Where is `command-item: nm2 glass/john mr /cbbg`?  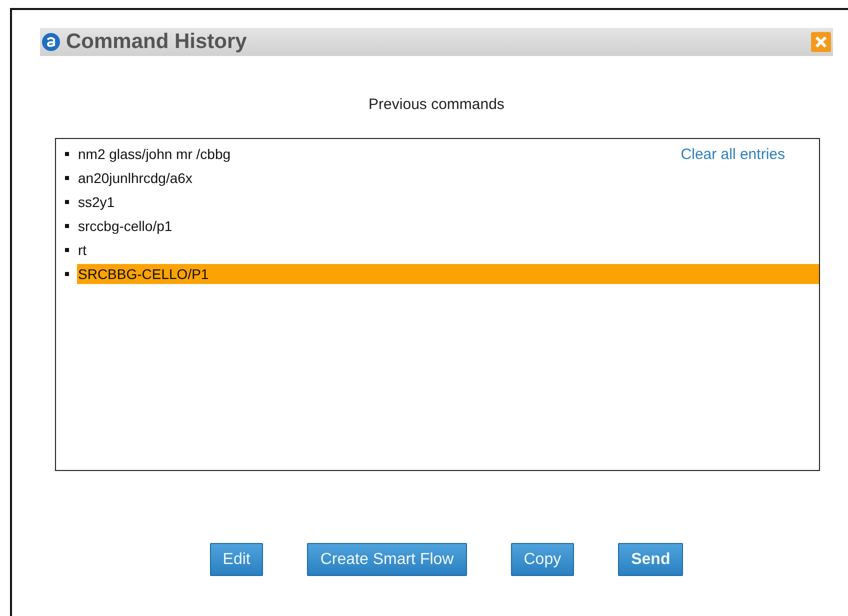 command-item: nm2 glass/john mr /cbbg is located at coordinates (154, 154).